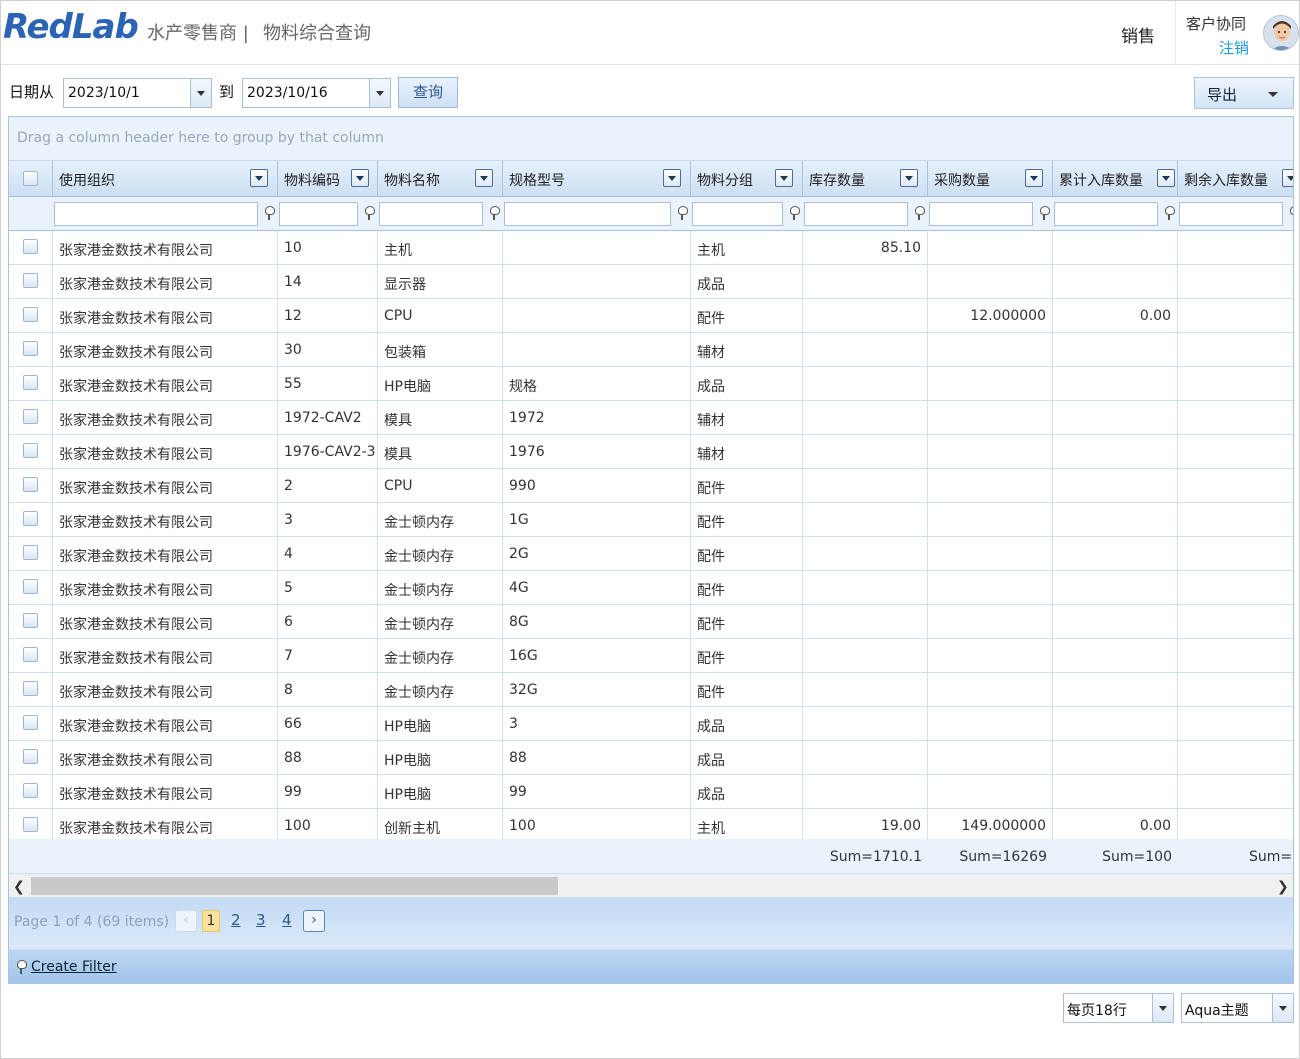 This screenshot has width=1300, height=1059. I want to click on table-row: 张家港金数技术有限公司 1976-CAV2-3 模具 1976 辅材, so click(651, 452).